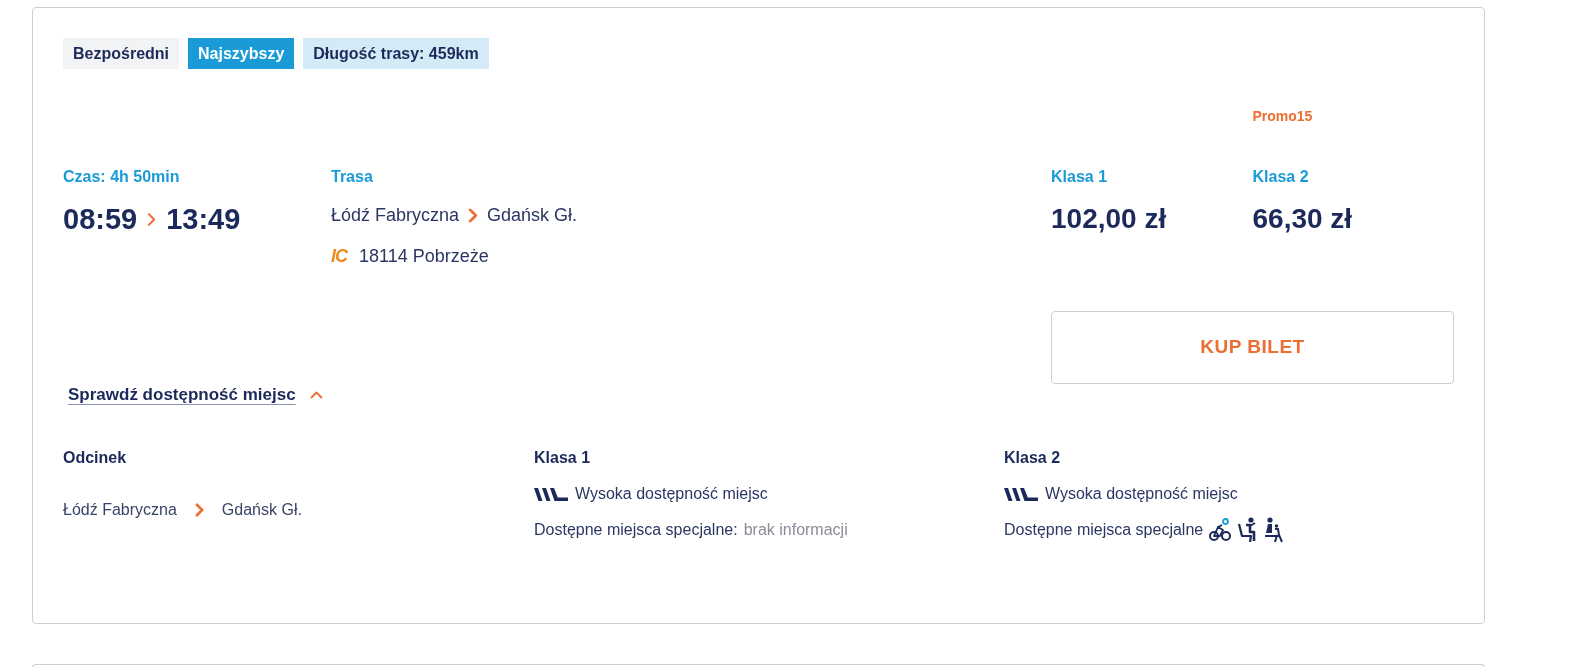  Describe the element at coordinates (562, 458) in the screenshot. I see `column-heading: Klasa 1` at that location.